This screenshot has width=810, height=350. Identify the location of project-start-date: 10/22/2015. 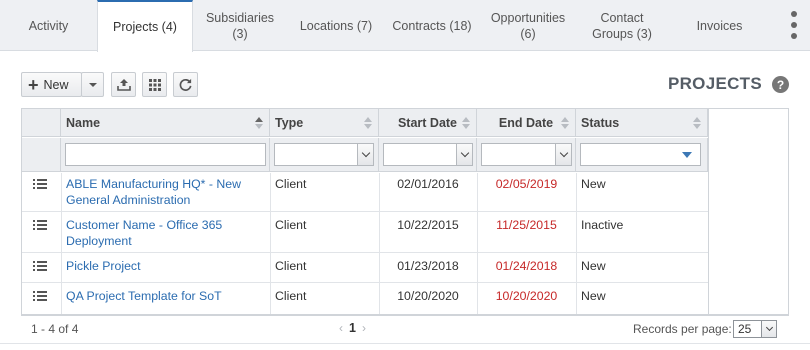
(428, 225).